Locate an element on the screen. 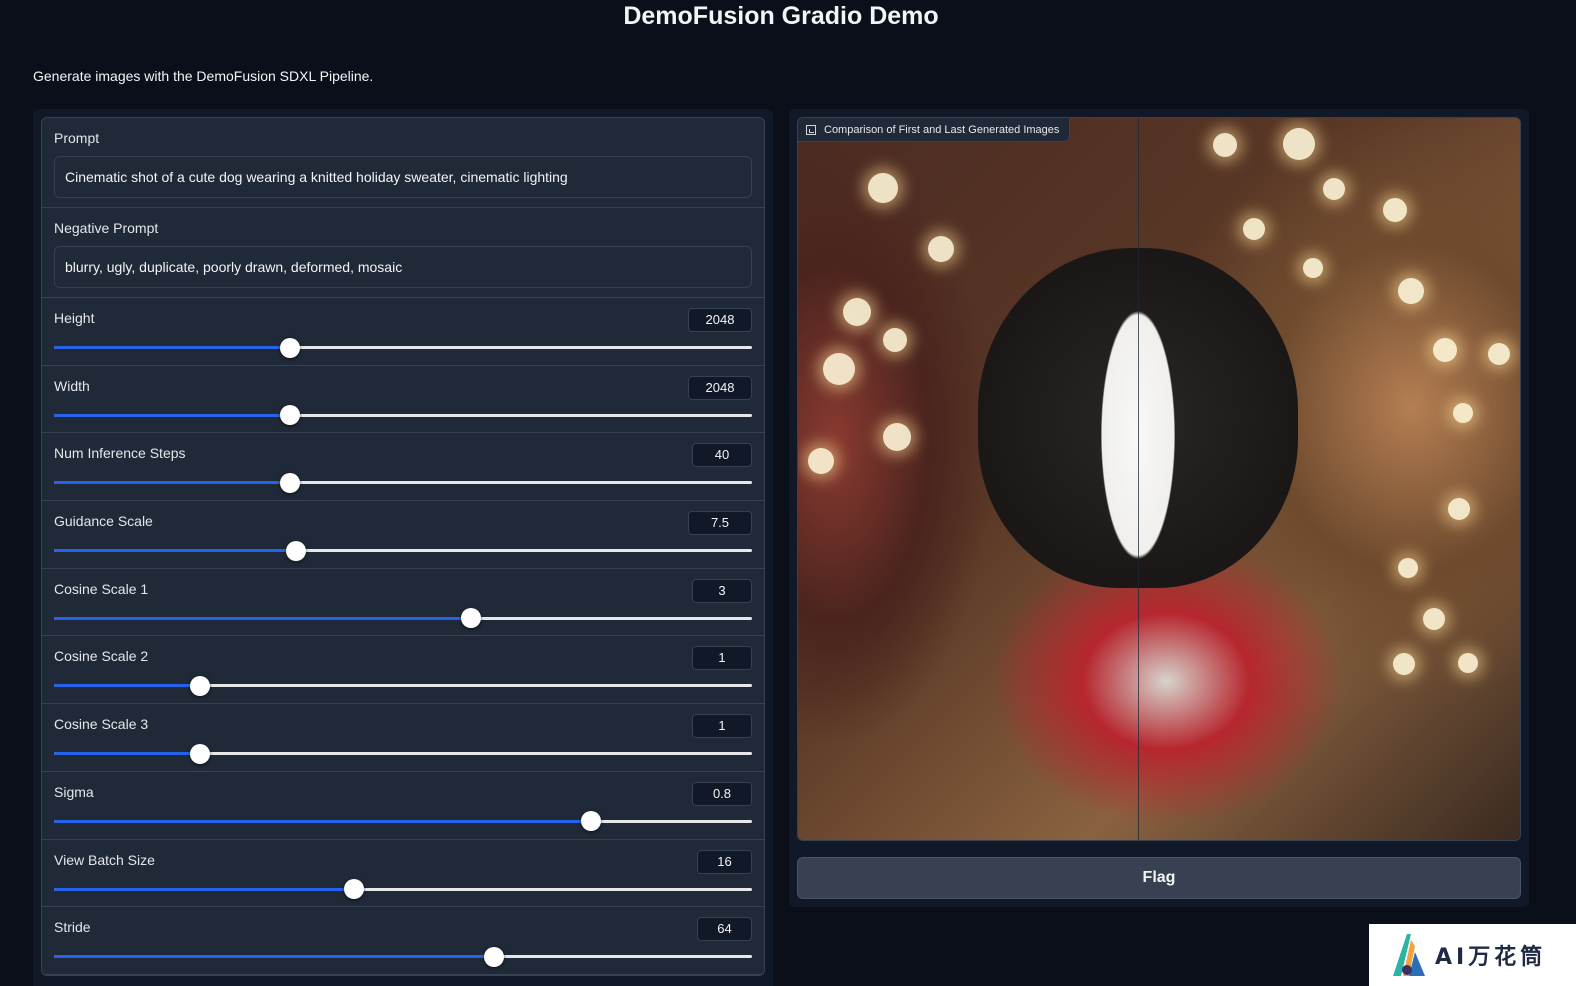 The image size is (1576, 986). slider-num-inference-steps: Num Inference Steps 40 is located at coordinates (403, 467).